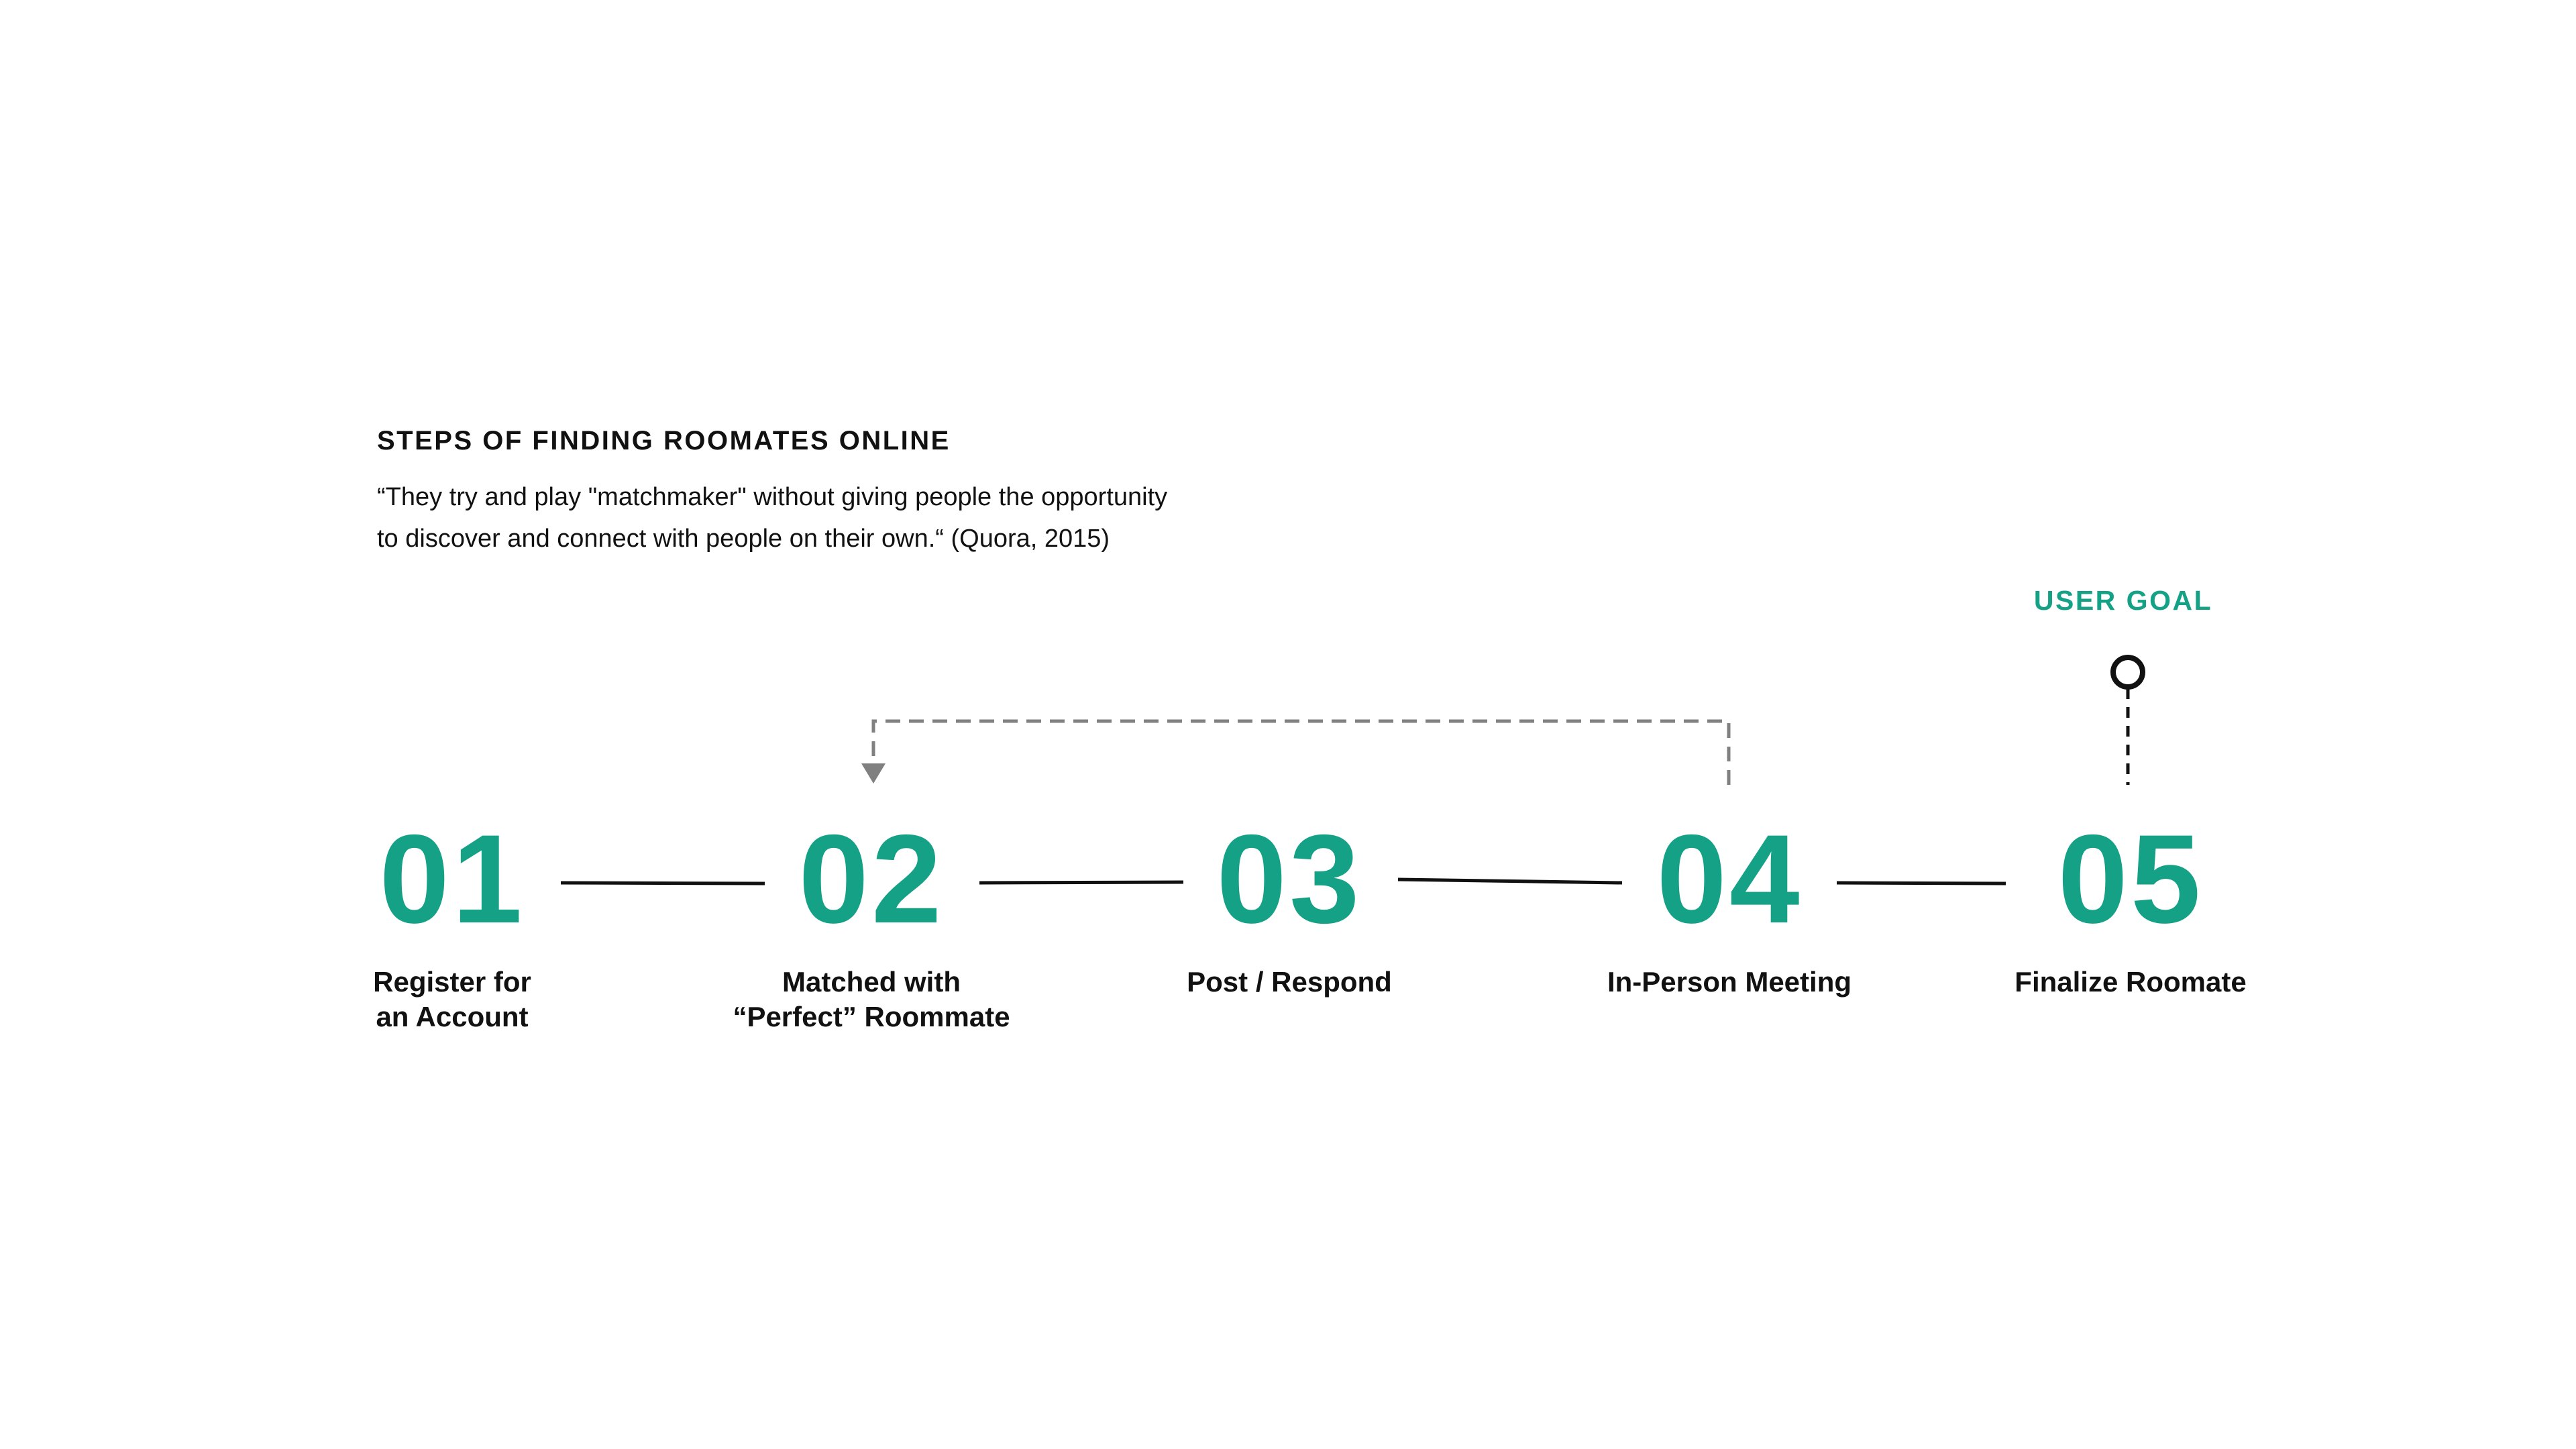 The width and height of the screenshot is (2576, 1449). What do you see at coordinates (871, 878) in the screenshot?
I see `step-number: 02` at bounding box center [871, 878].